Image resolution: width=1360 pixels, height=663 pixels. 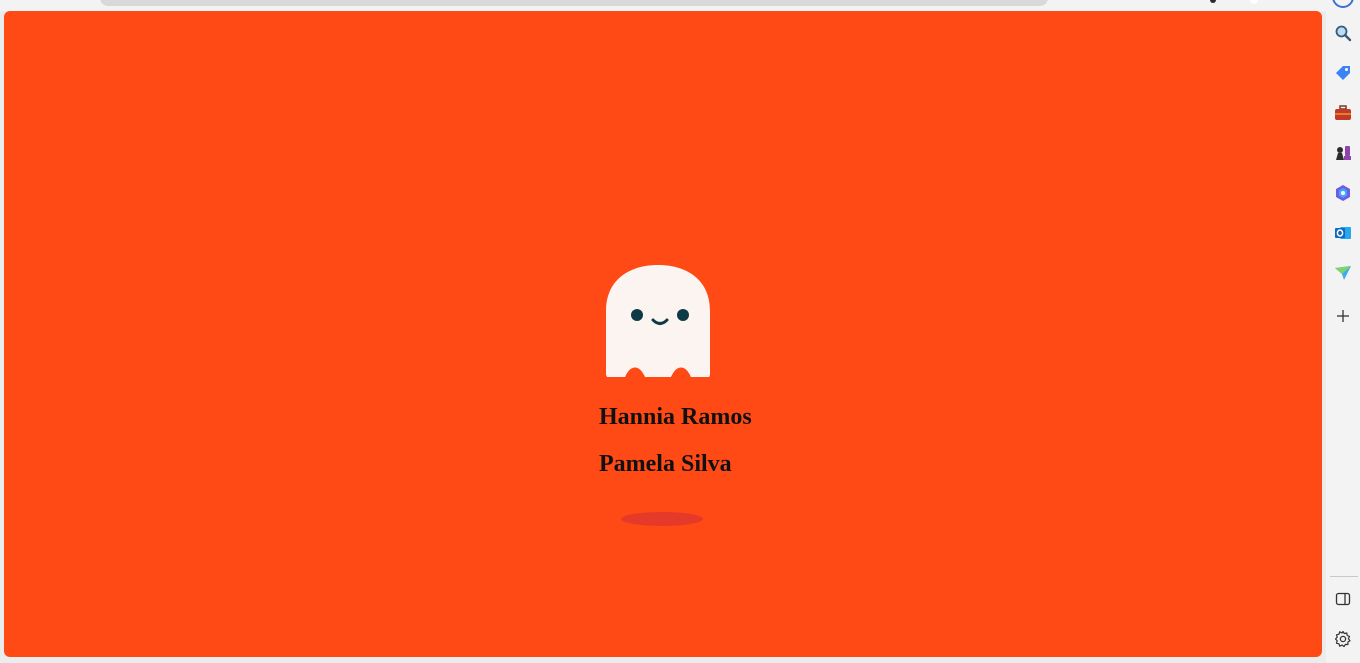 What do you see at coordinates (574, 3) in the screenshot?
I see `address-bar` at bounding box center [574, 3].